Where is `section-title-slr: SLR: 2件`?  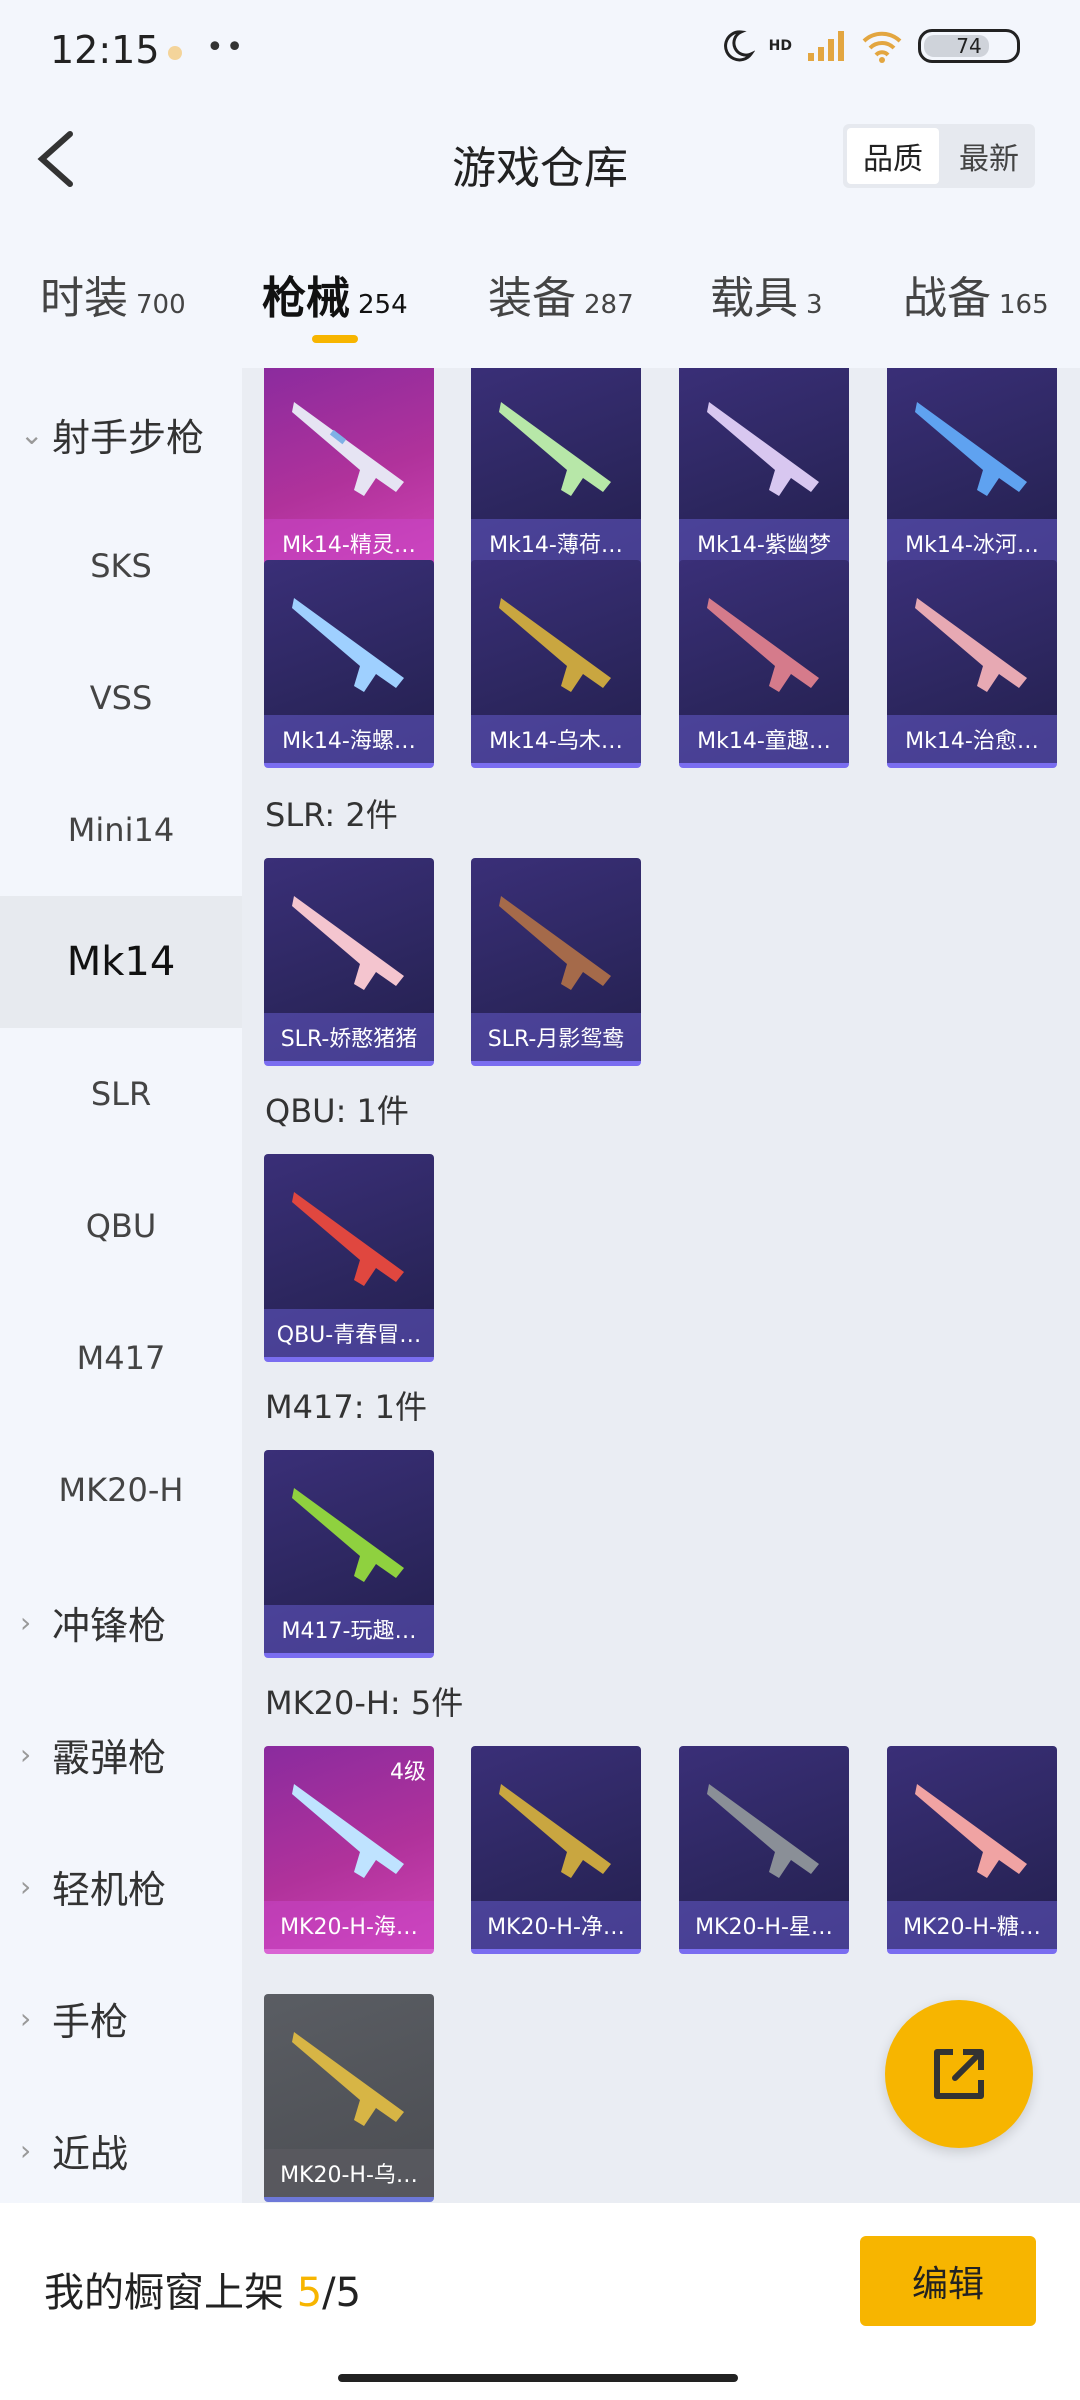
section-title-slr: SLR: 2件 is located at coordinates (331, 815).